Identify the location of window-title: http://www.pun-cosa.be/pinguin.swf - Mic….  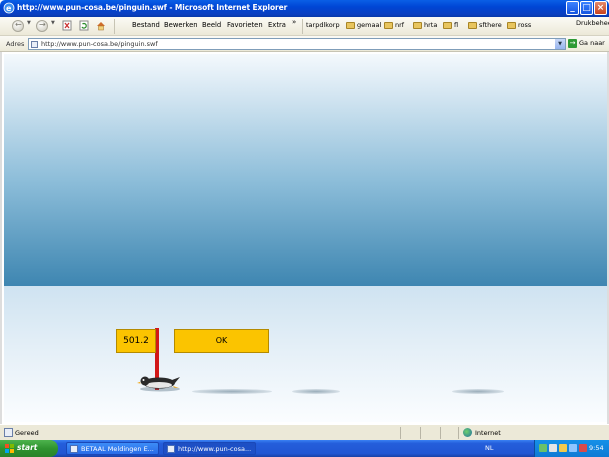
(152, 7).